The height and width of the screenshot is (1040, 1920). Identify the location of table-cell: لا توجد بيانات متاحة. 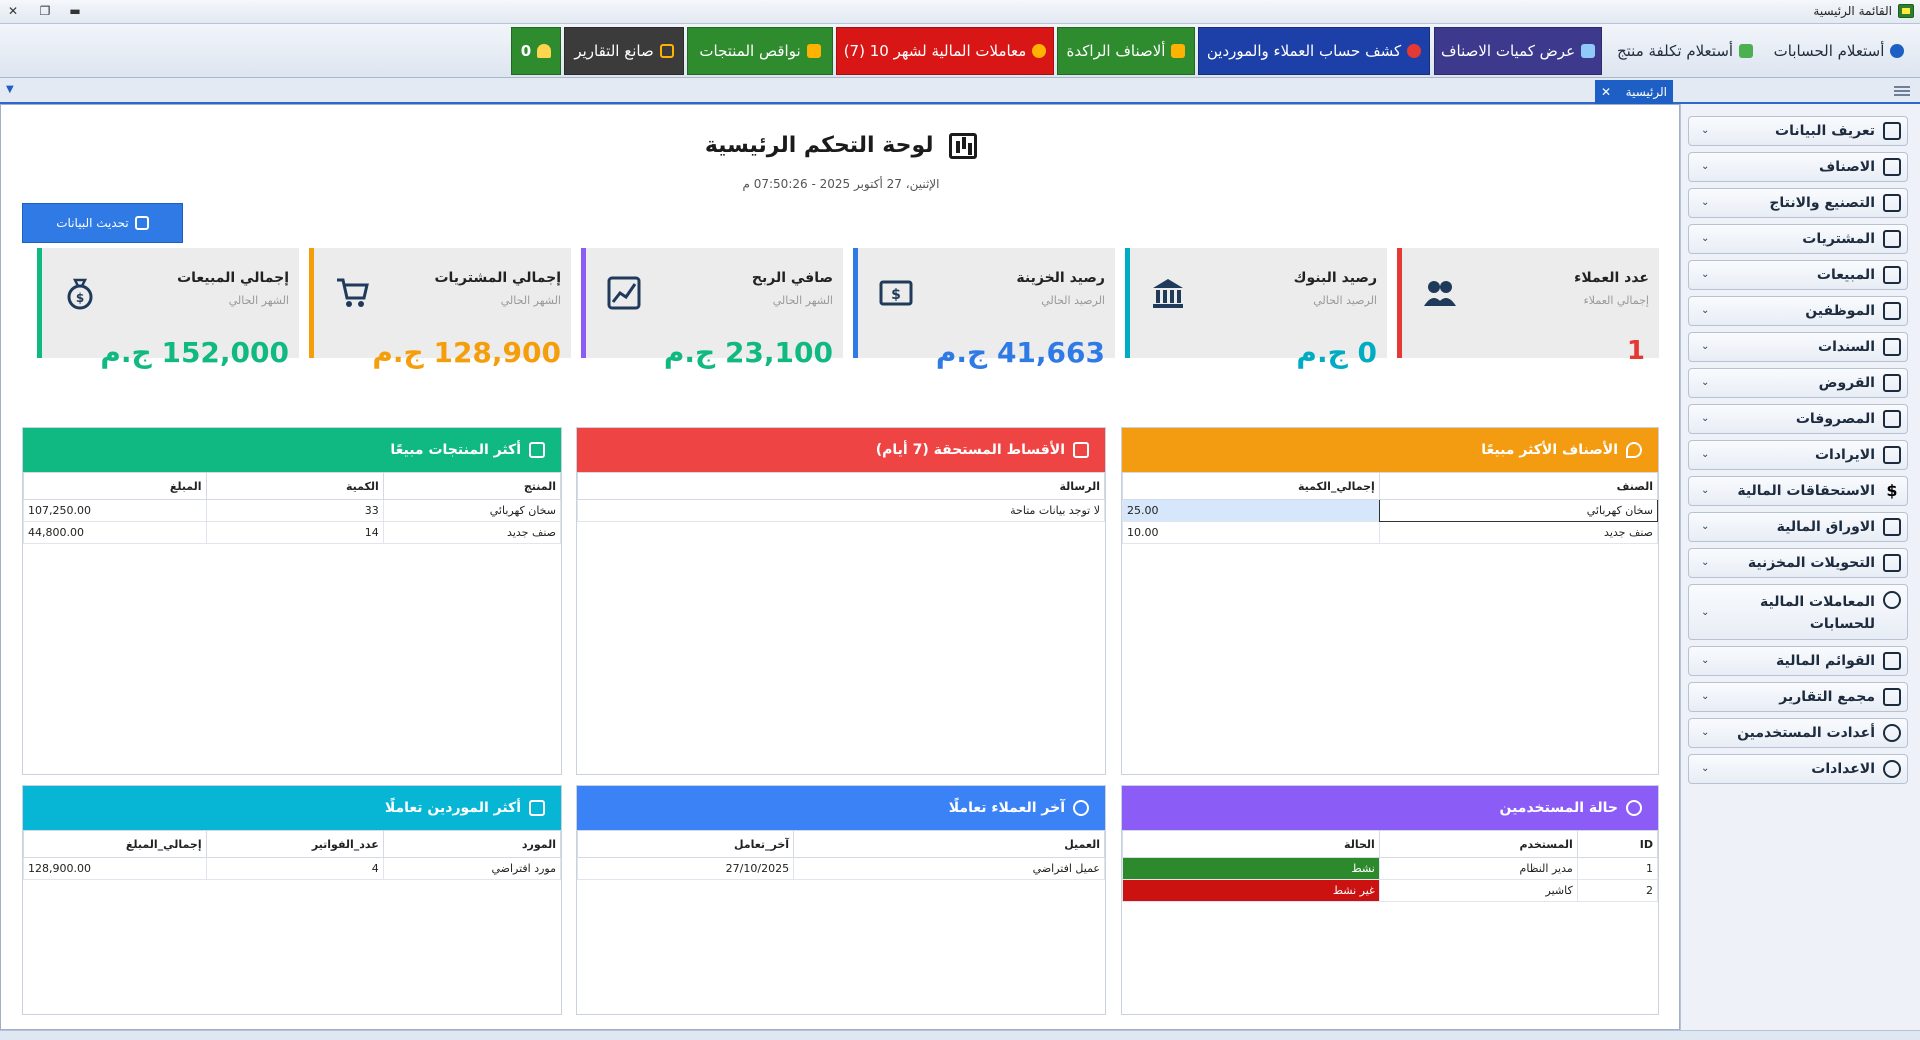
(841, 510).